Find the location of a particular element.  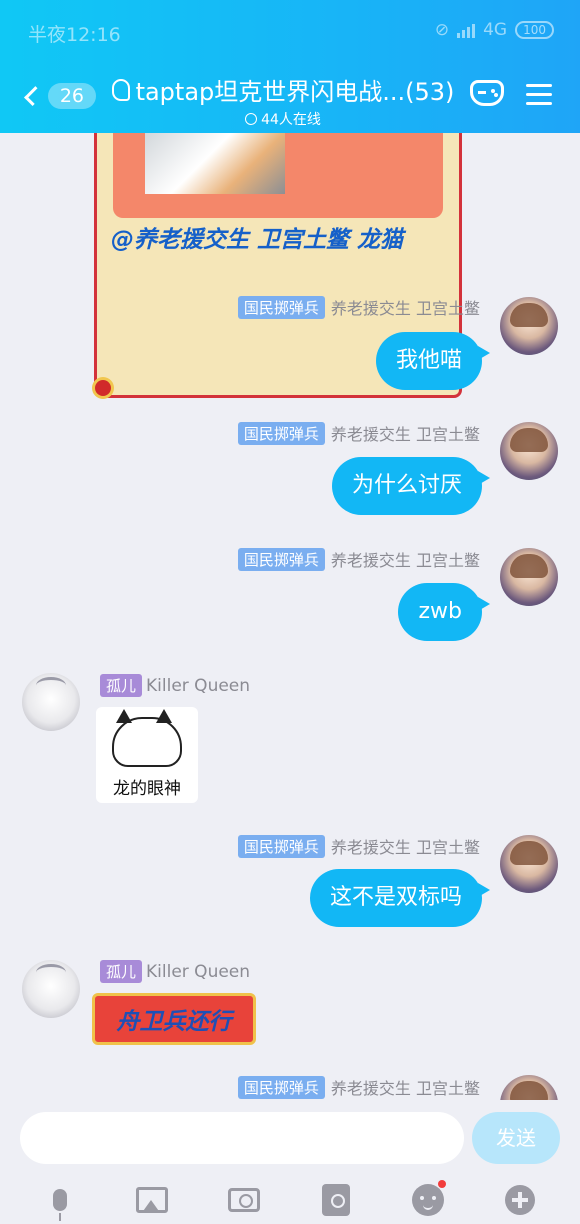

camera-icon is located at coordinates (244, 1200).